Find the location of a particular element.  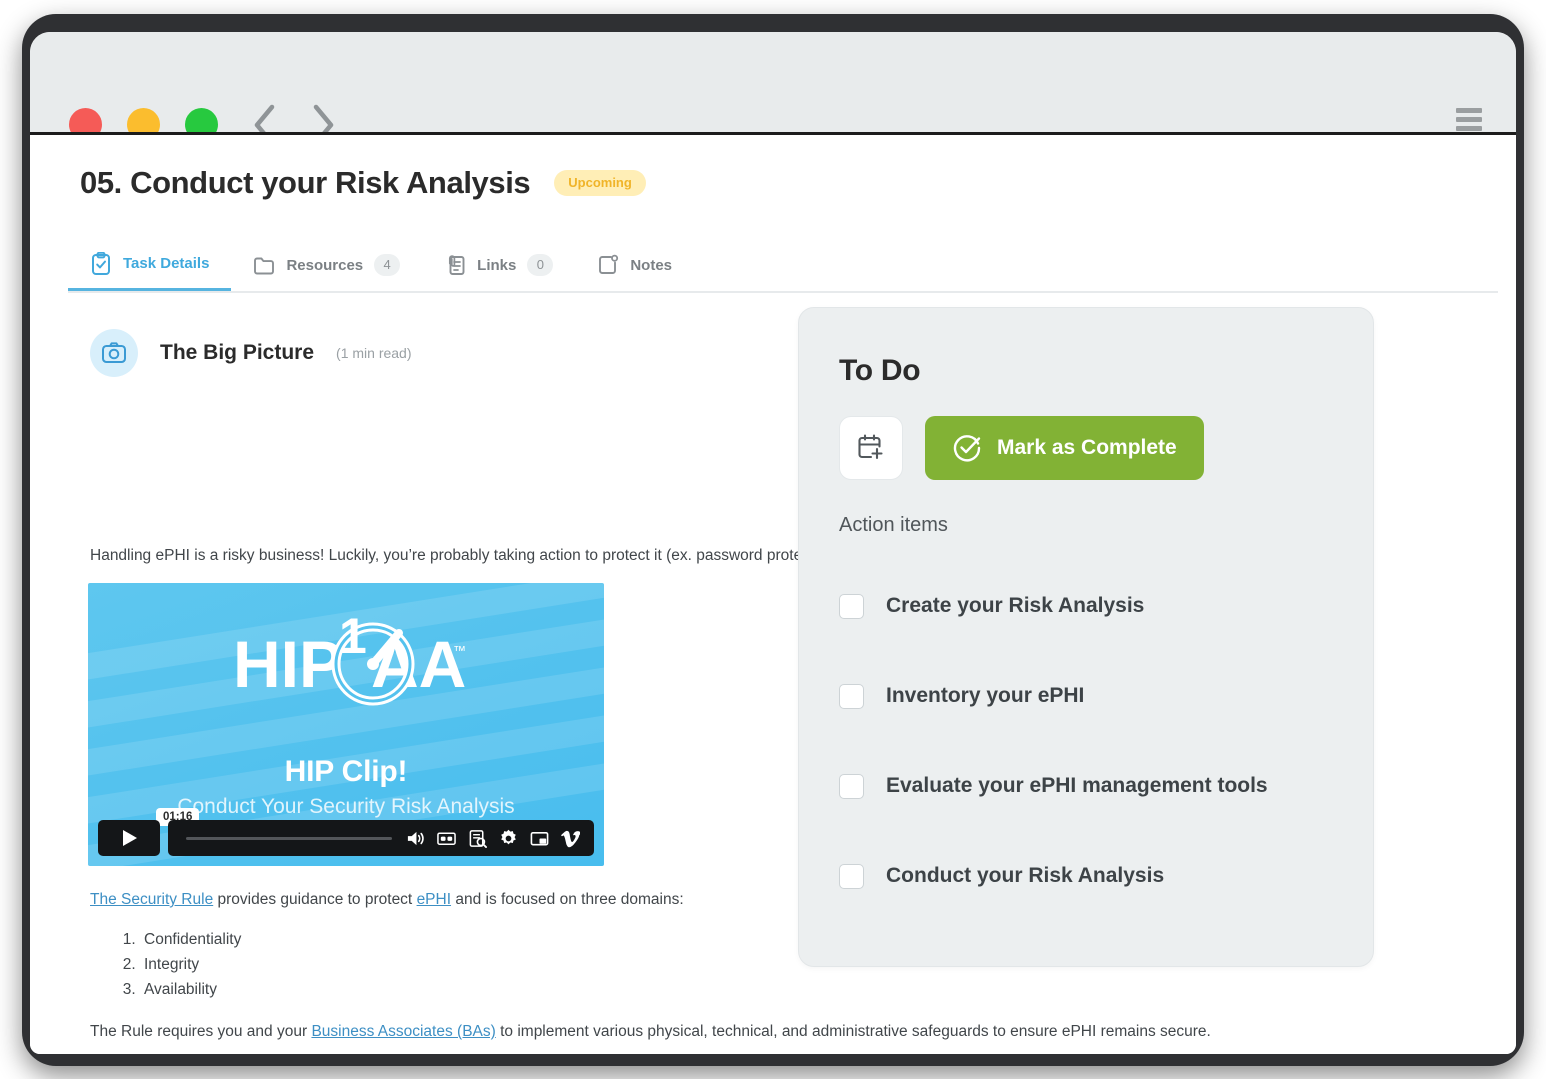

svg-text: ™ is located at coordinates (459, 650).